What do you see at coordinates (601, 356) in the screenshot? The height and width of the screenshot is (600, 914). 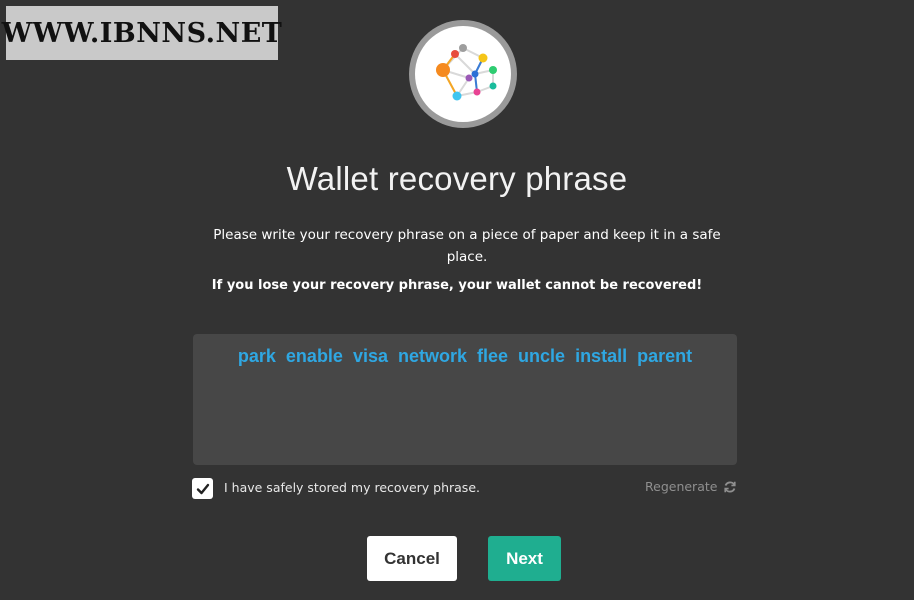 I see `phrase-word: install` at bounding box center [601, 356].